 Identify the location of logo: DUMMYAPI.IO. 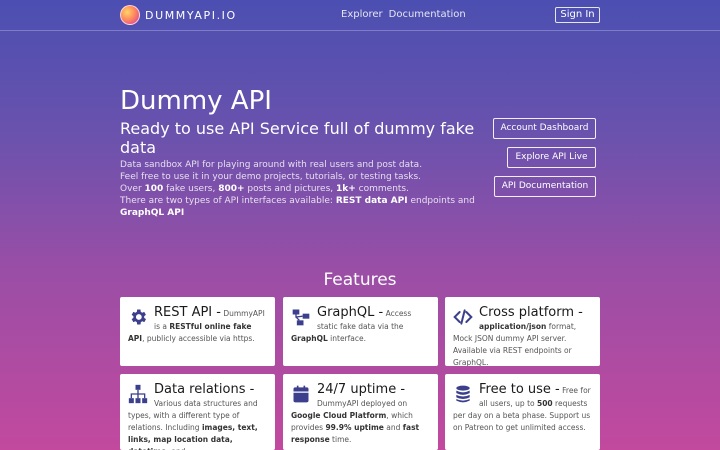
(178, 15).